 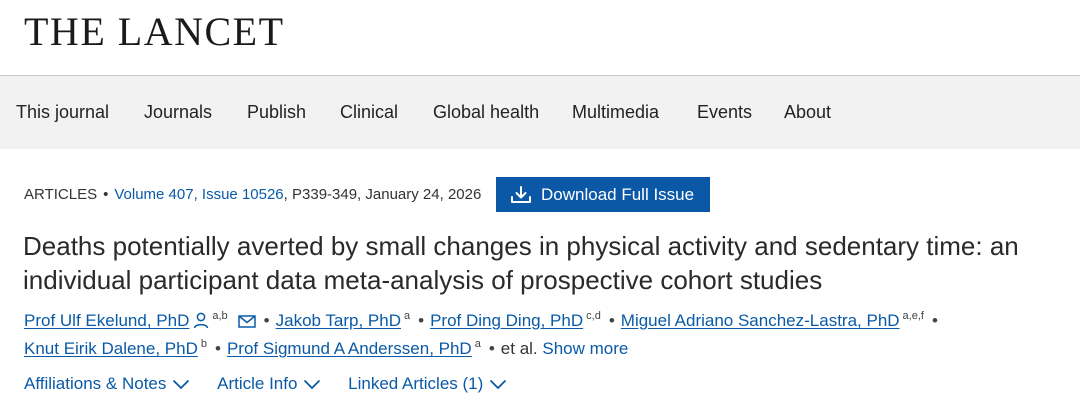 I want to click on nav-item-about: About, so click(x=807, y=112).